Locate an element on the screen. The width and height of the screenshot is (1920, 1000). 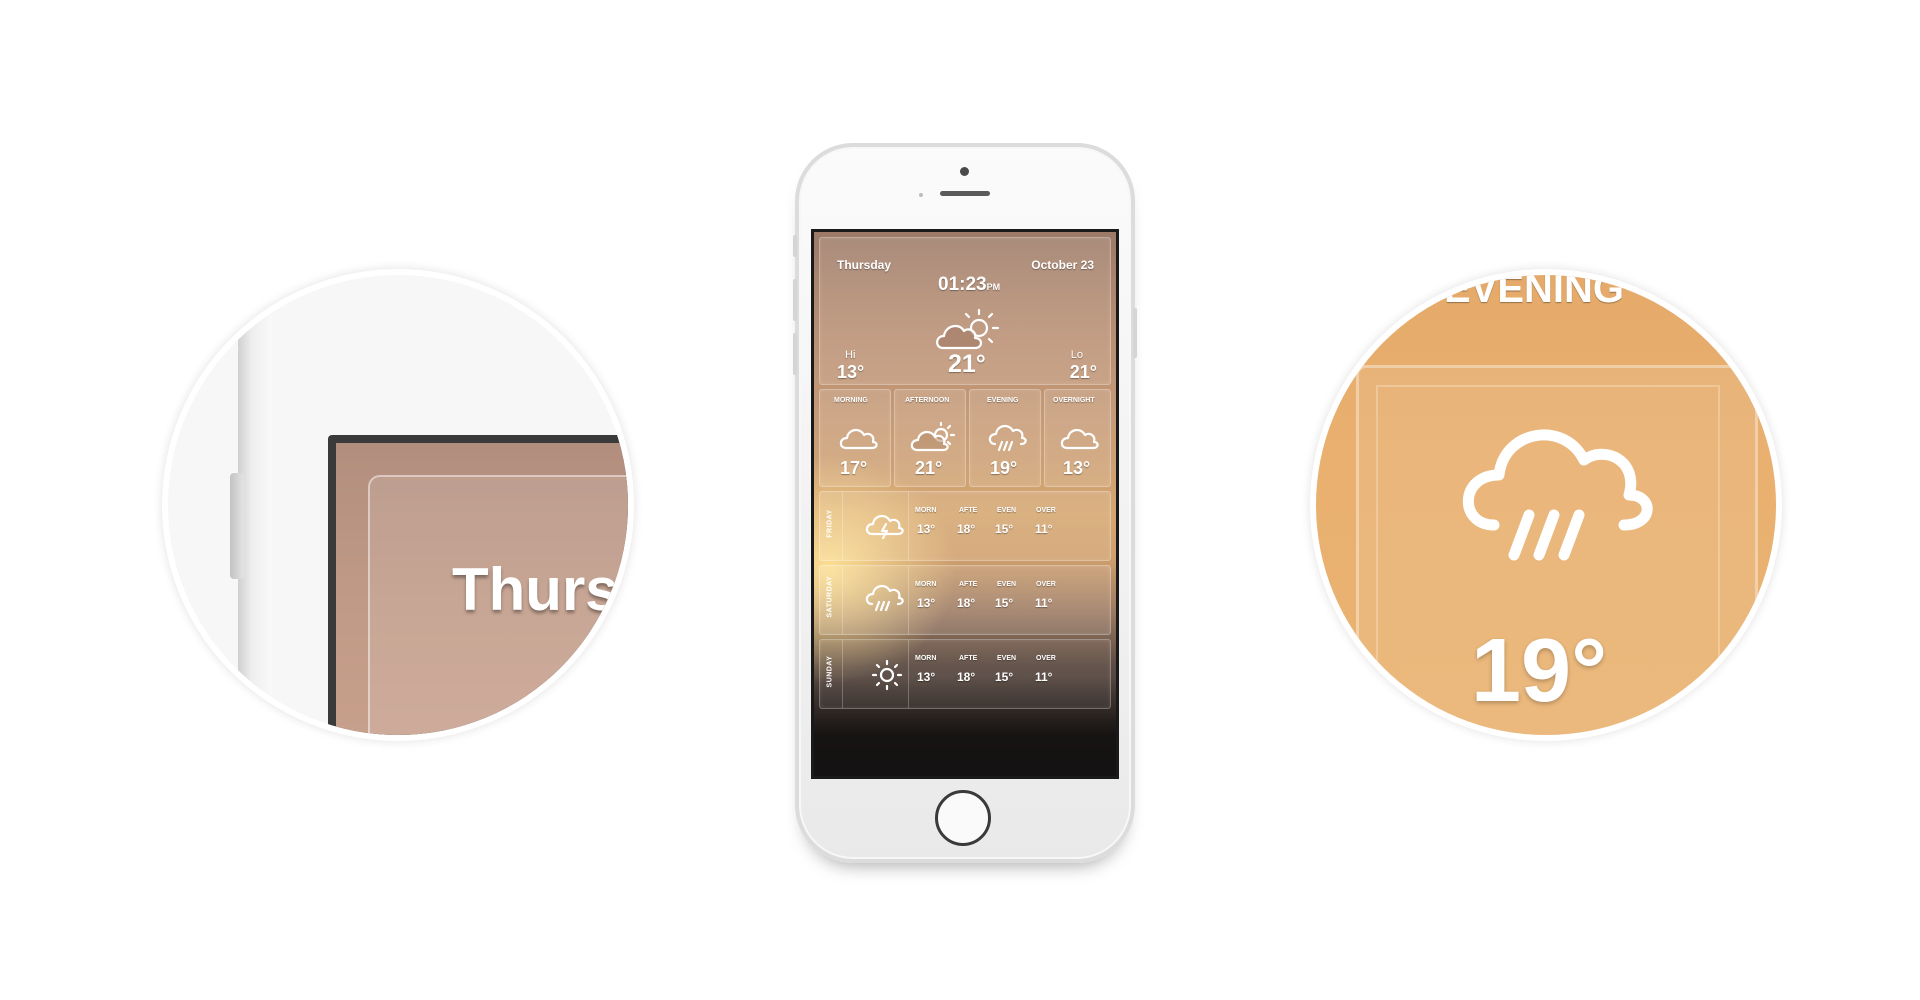
volume-down-button is located at coordinates (795, 354).